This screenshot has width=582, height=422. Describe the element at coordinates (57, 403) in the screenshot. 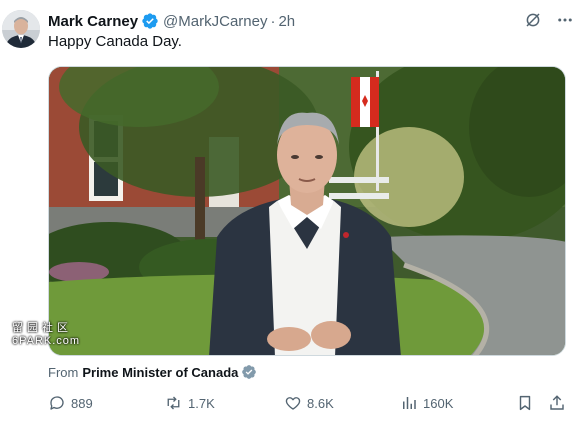

I see `reply-icon` at that location.